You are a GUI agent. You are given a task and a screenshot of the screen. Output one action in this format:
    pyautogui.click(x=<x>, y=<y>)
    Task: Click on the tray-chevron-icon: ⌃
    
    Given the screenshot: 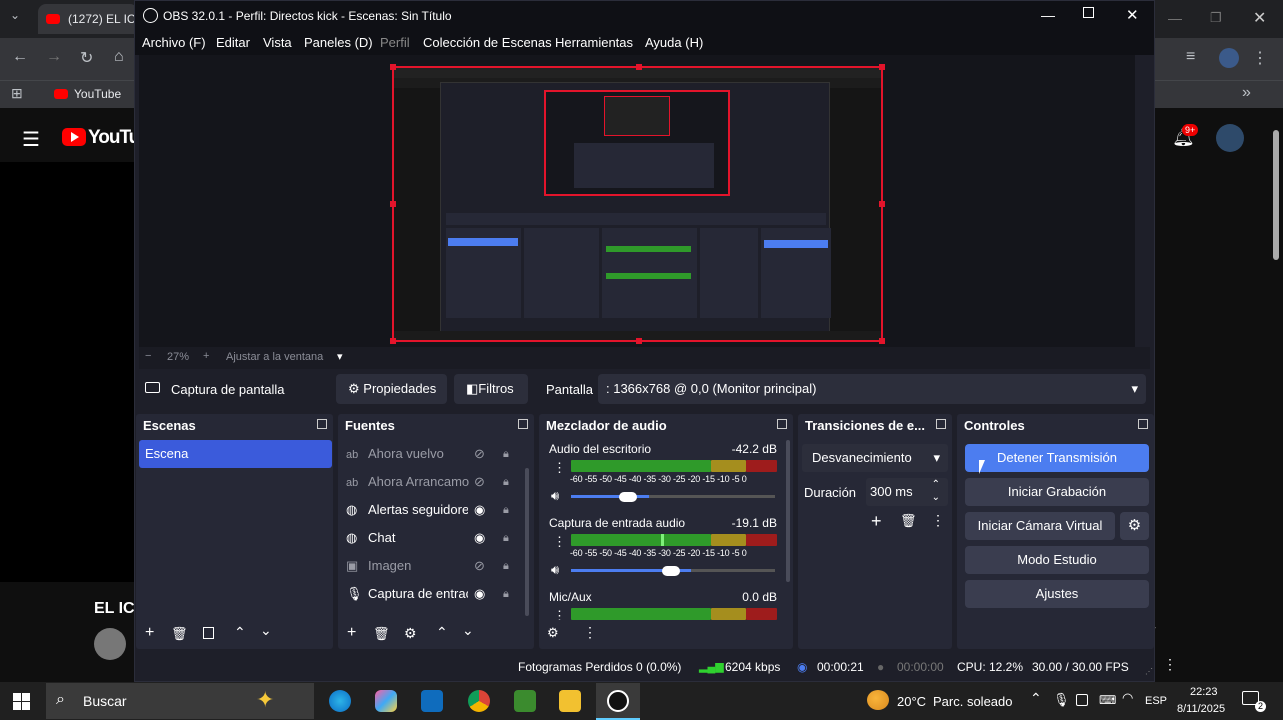 What is the action you would take?
    pyautogui.click(x=1036, y=698)
    